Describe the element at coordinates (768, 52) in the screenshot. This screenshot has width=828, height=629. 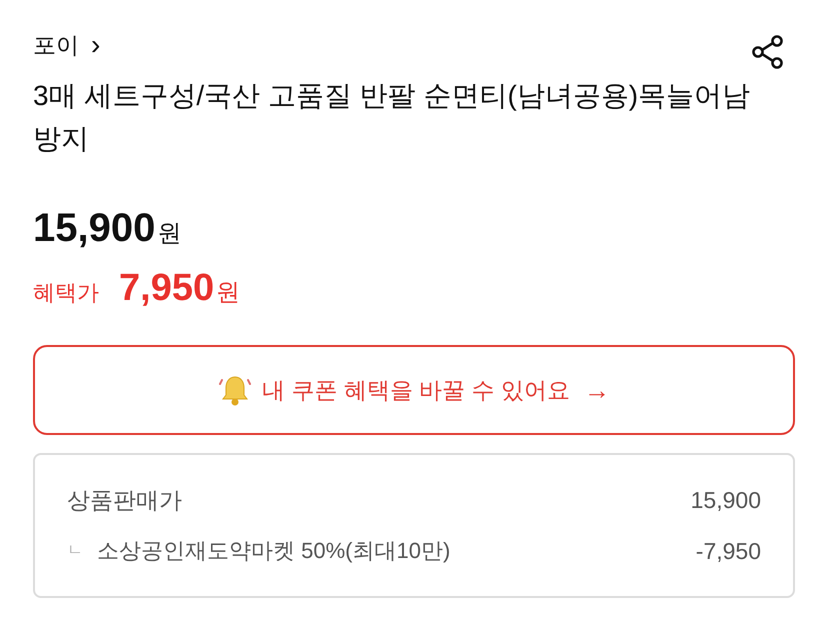
I see `share-icon` at that location.